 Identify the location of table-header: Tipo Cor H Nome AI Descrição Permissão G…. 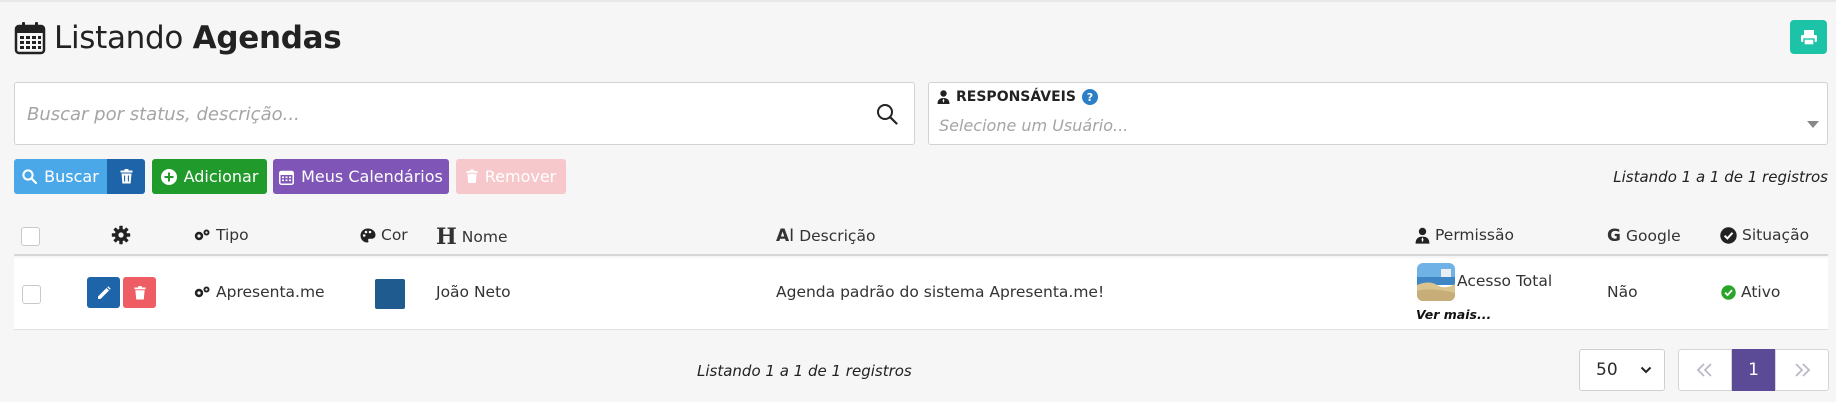
(921, 237).